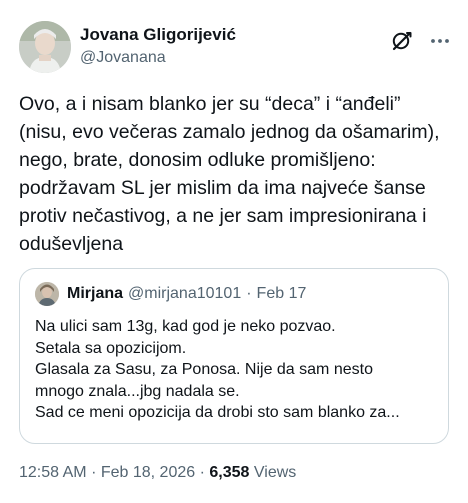 This screenshot has height=503, width=468. I want to click on grok-icon, so click(402, 41).